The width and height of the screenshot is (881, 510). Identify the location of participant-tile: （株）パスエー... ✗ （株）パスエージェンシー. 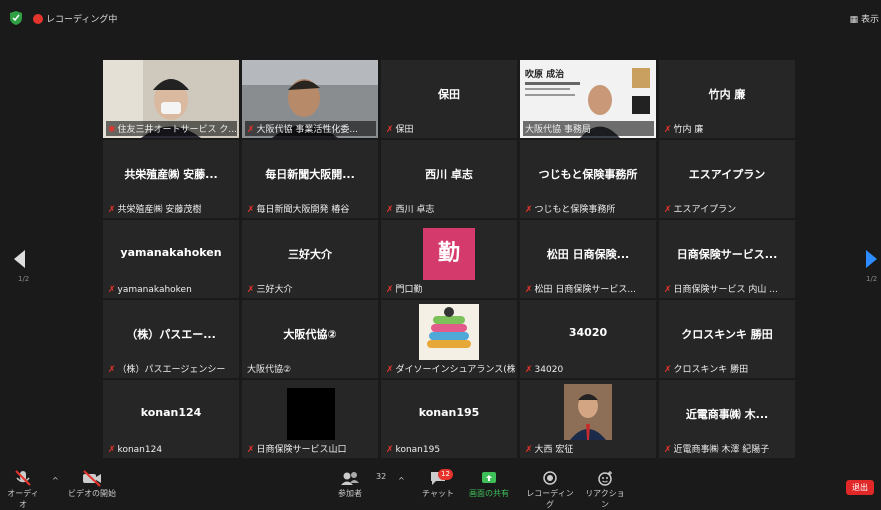
(171, 339).